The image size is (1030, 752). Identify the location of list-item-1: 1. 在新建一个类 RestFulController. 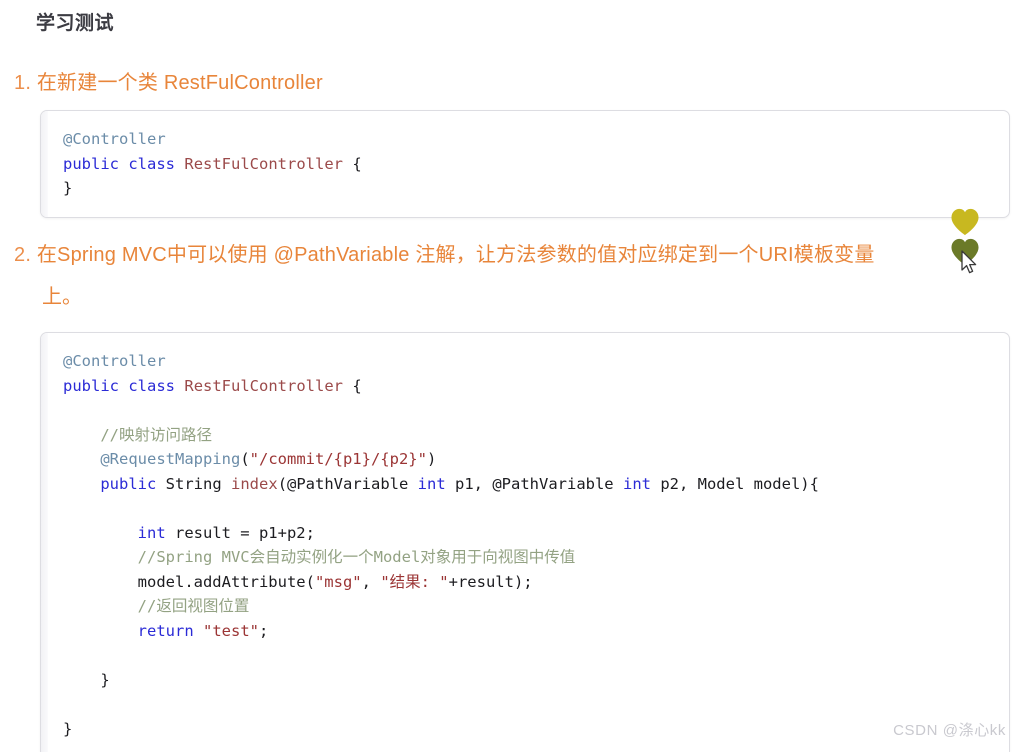
(494, 83).